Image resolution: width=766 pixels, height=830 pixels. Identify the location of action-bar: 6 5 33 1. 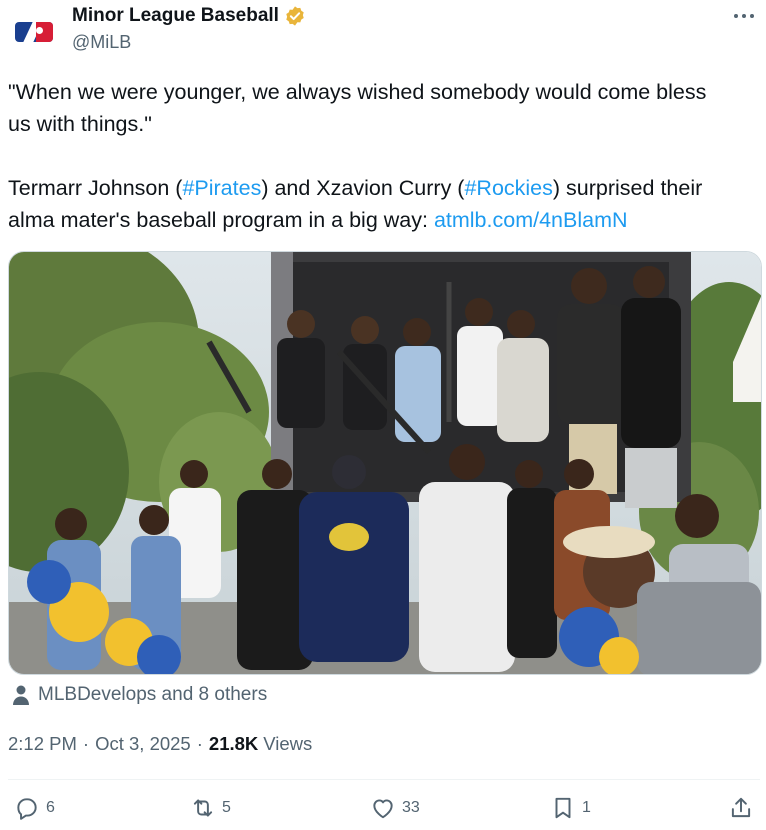
(383, 810).